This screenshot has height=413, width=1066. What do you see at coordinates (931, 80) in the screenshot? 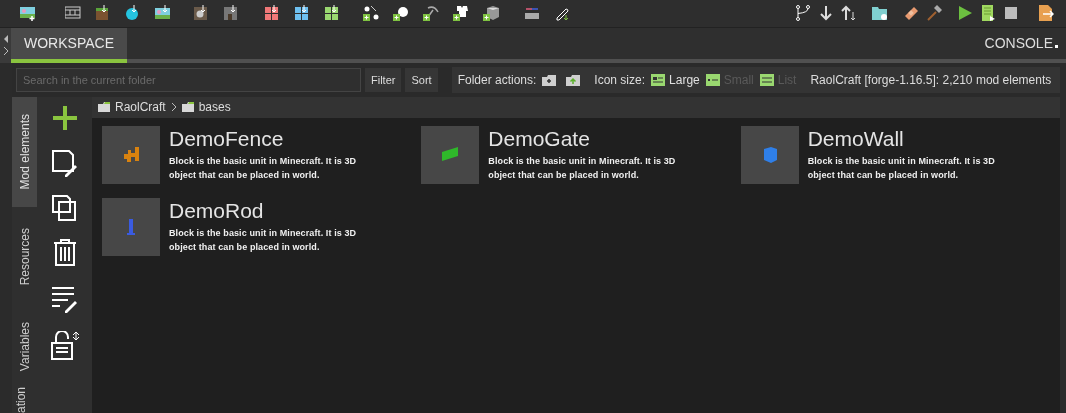
I see `workspace-info: RaolCraft [forge-1.16.5]: 2,210 mod elements` at bounding box center [931, 80].